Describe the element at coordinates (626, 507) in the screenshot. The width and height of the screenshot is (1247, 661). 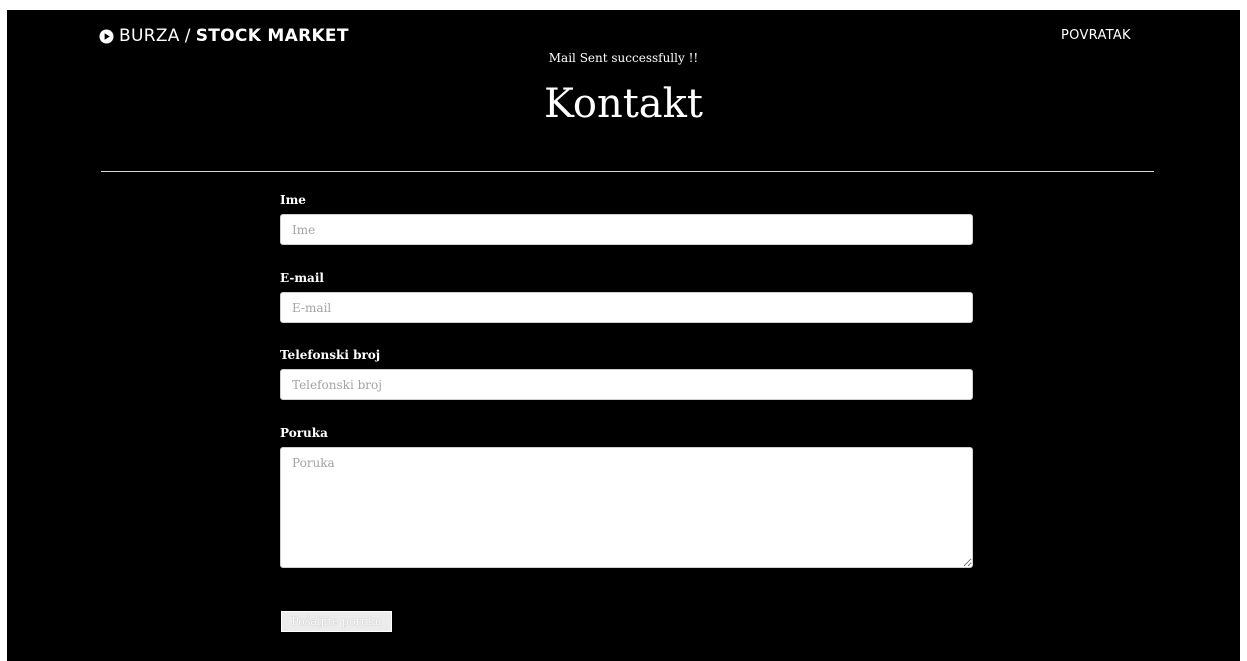
I see `message-field` at that location.